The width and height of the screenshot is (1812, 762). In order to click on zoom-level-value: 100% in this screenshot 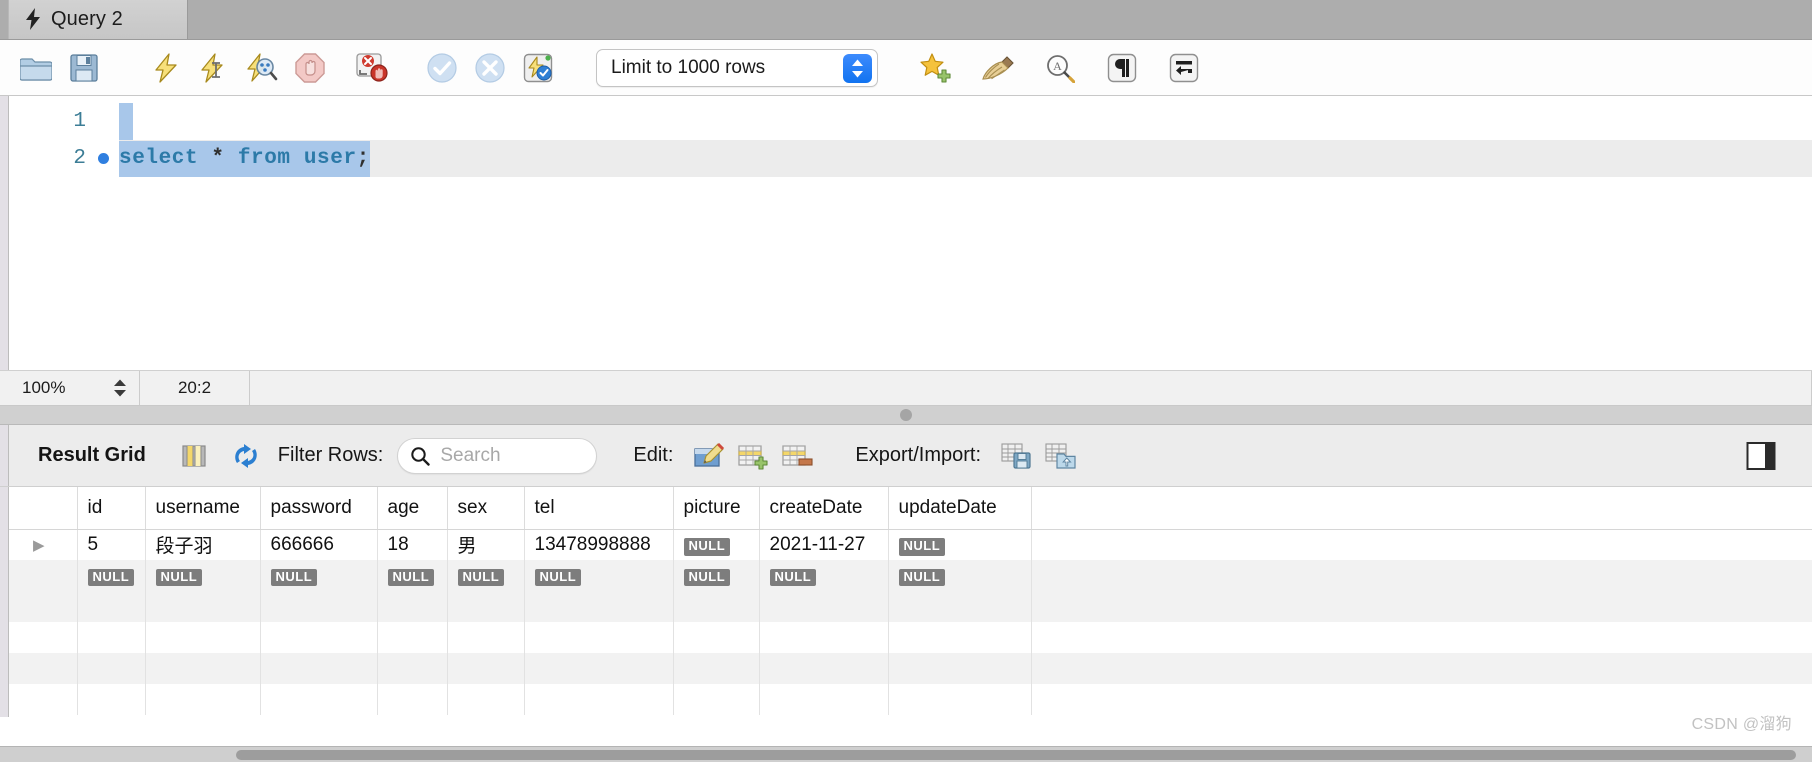, I will do `click(44, 387)`.